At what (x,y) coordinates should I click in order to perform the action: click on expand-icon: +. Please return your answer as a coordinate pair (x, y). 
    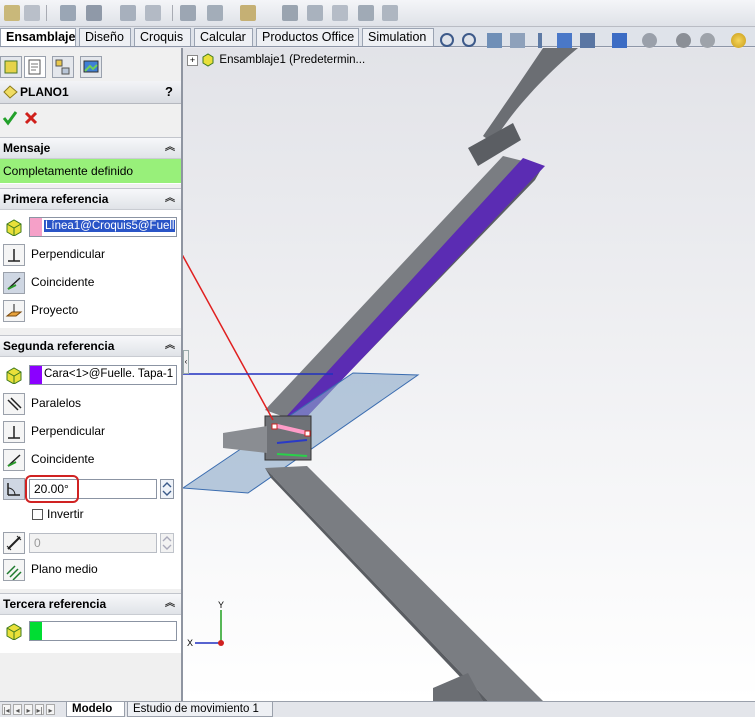
    Looking at the image, I should click on (192, 60).